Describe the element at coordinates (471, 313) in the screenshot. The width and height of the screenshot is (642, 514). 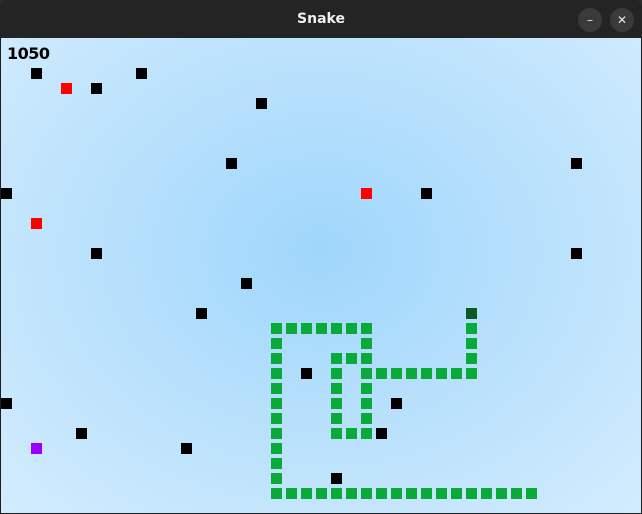
I see `snake-head` at that location.